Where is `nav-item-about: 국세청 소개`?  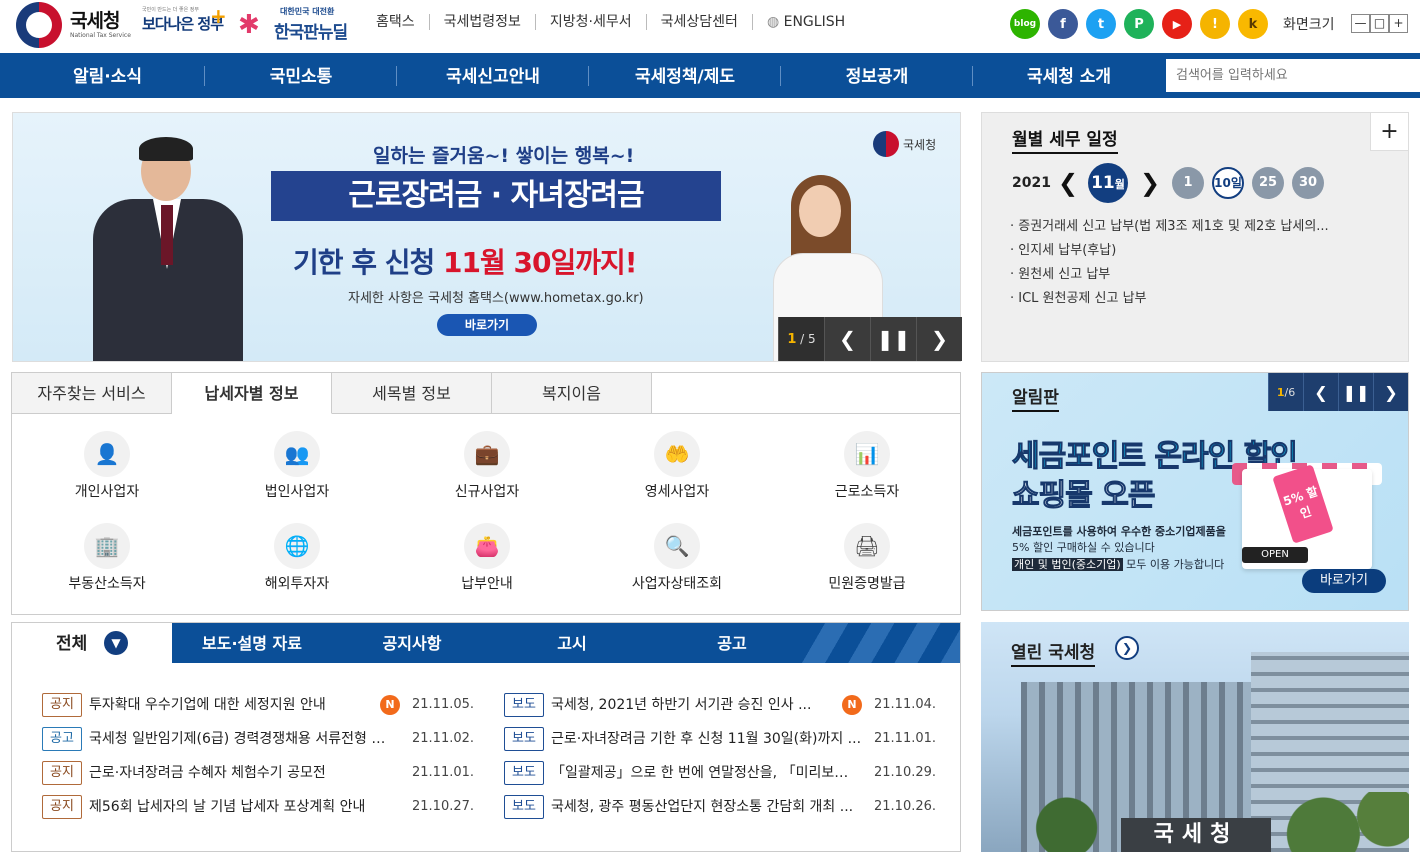 nav-item-about: 국세청 소개 is located at coordinates (1069, 75).